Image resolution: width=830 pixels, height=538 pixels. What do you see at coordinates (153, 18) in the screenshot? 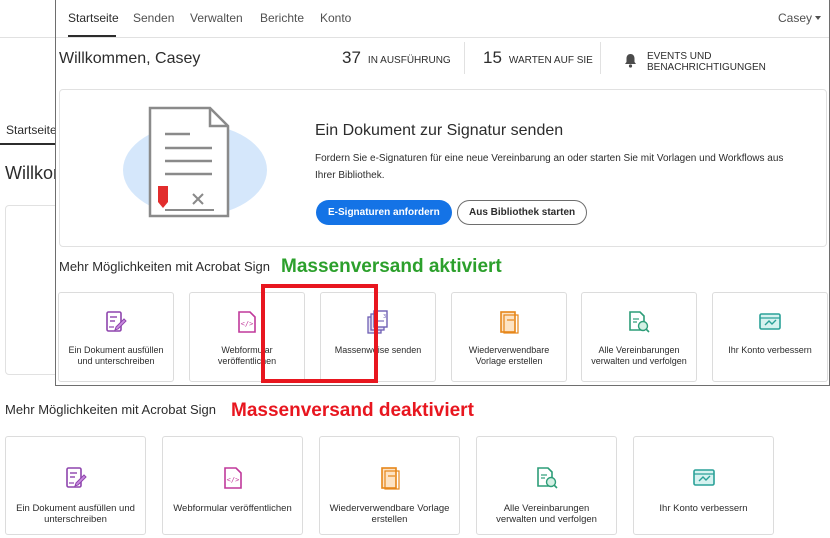
I see `tab-senden: Senden` at bounding box center [153, 18].